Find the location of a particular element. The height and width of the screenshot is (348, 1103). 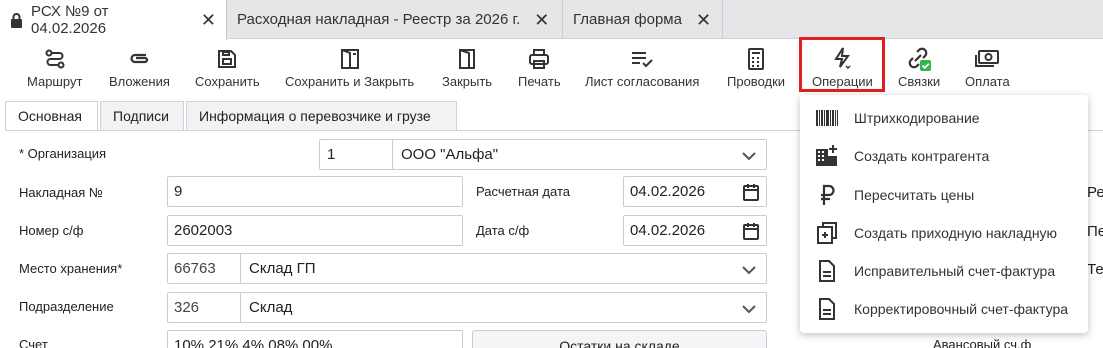

storage-select: 66763 Склад ГП is located at coordinates (467, 268).